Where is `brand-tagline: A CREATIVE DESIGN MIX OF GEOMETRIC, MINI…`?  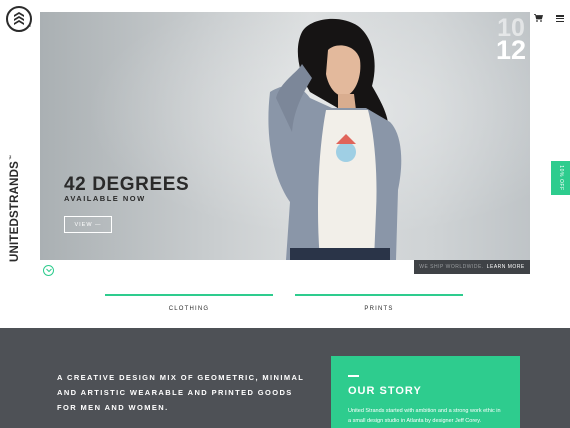
brand-tagline: A CREATIVE DESIGN MIX OF GEOMETRIC, MINI… is located at coordinates (181, 392).